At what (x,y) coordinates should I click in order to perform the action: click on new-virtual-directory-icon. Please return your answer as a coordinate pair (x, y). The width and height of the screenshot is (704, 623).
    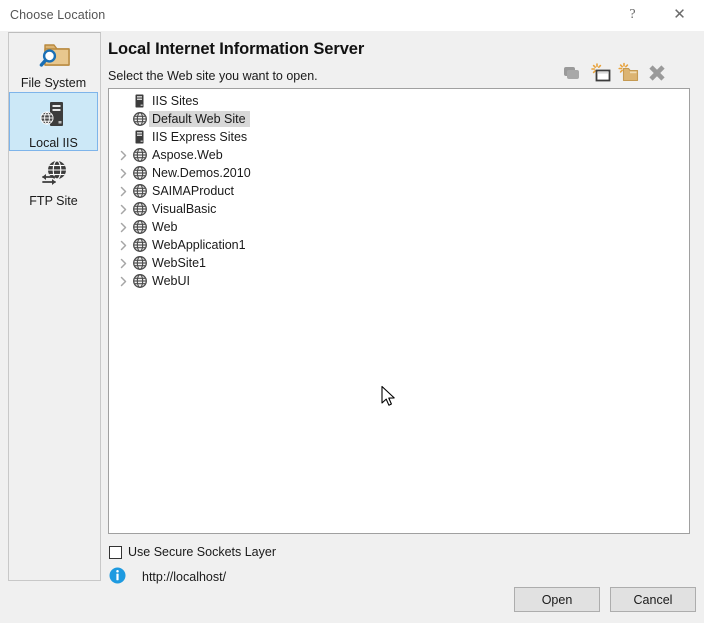
    Looking at the image, I should click on (629, 74).